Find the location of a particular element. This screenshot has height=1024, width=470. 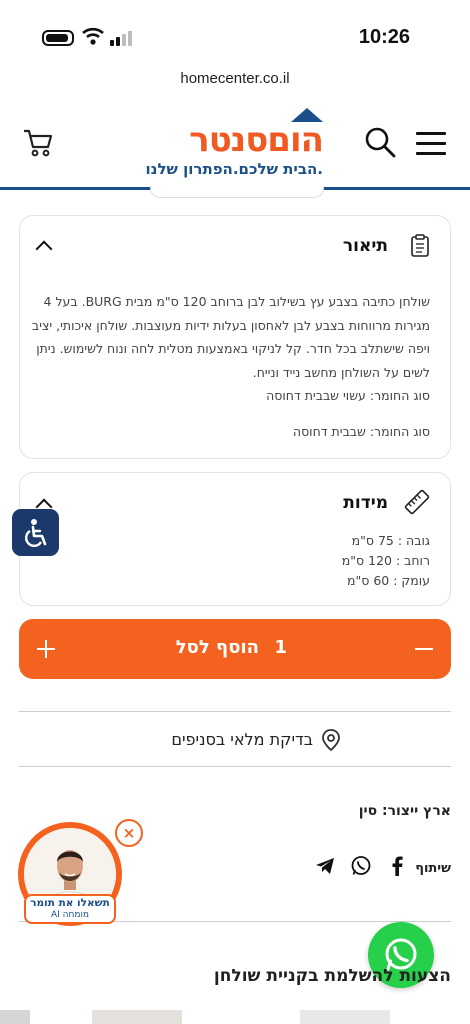

location-pin-icon is located at coordinates (331, 740).